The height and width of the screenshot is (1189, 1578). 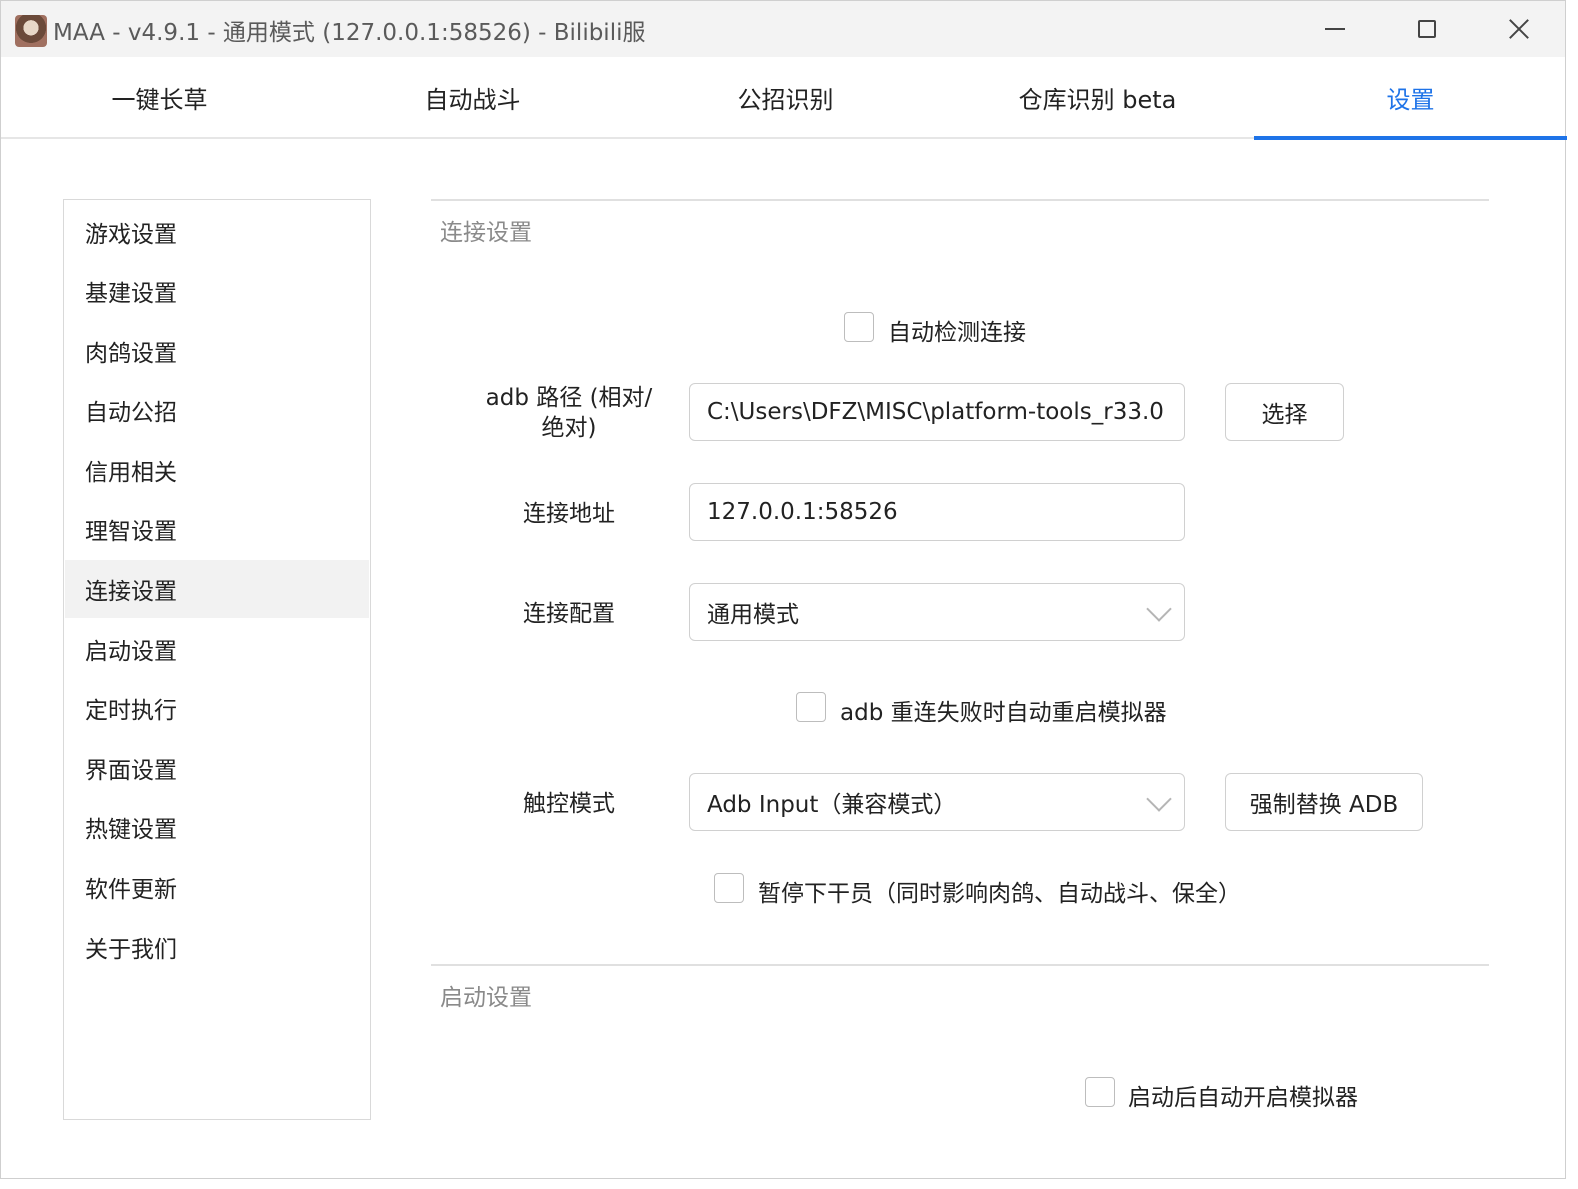 I want to click on sidebar-item-sanity: 理智设置, so click(x=217, y=529).